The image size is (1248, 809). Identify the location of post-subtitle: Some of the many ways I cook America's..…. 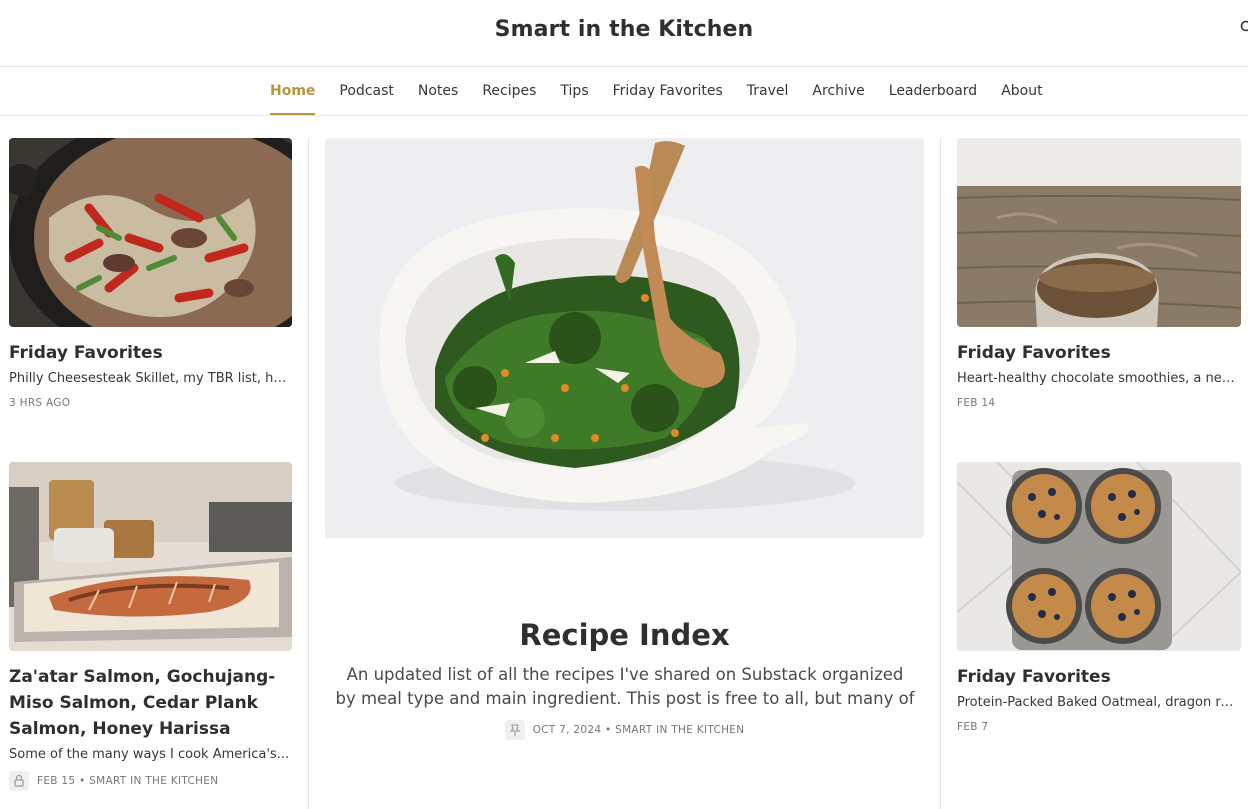
(149, 754).